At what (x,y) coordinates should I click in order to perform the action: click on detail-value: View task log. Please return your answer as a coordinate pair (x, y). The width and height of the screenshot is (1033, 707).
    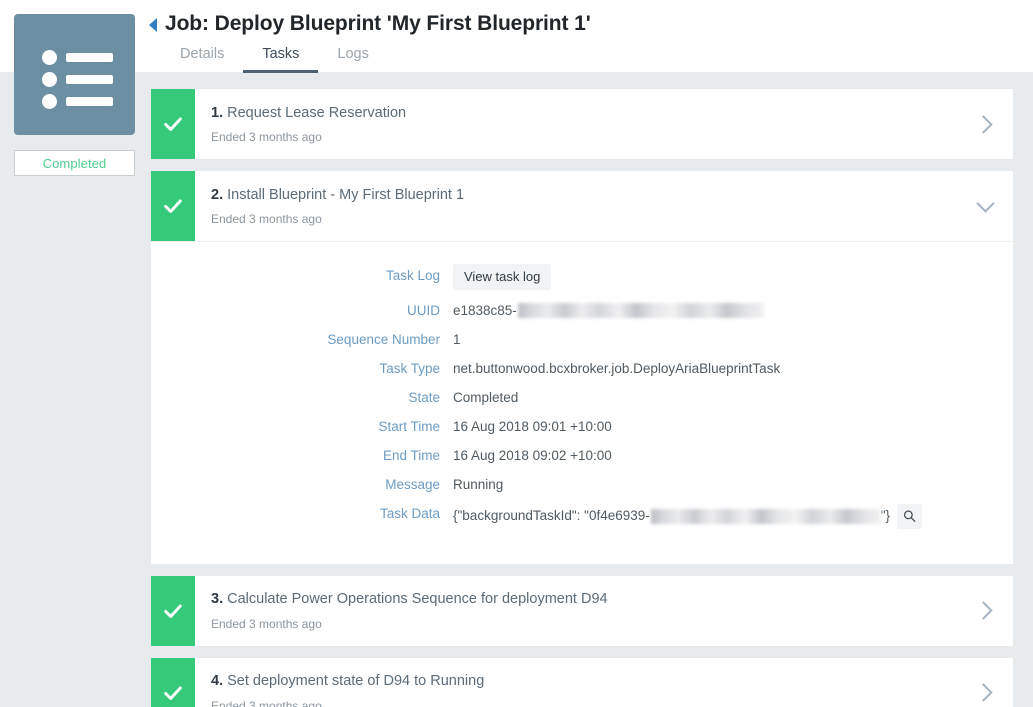
    Looking at the image, I should click on (502, 277).